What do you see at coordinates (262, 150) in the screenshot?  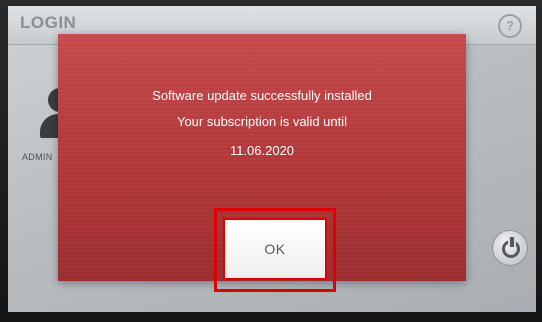 I see `dialog-subscription-date: 11.06.2020` at bounding box center [262, 150].